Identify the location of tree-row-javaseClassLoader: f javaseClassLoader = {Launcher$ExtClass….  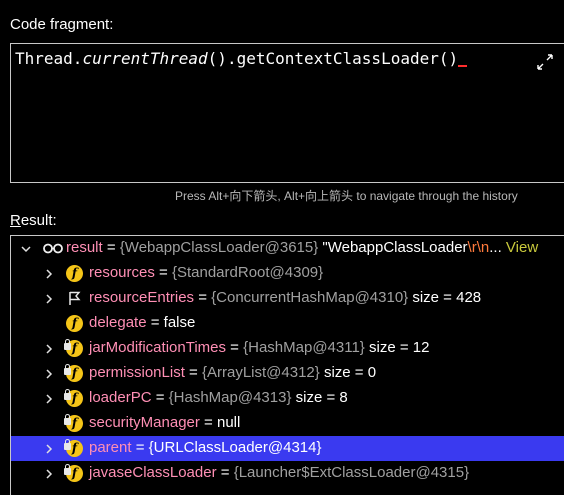
(287, 473).